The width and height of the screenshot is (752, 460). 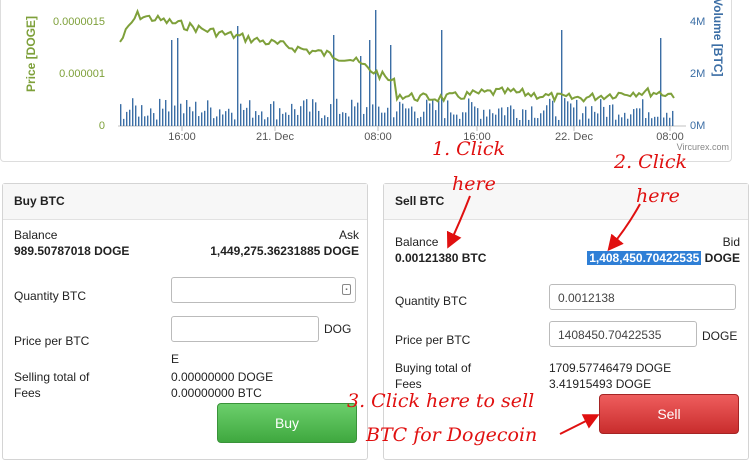 What do you see at coordinates (346, 289) in the screenshot?
I see `contact-card-icon: ▪` at bounding box center [346, 289].